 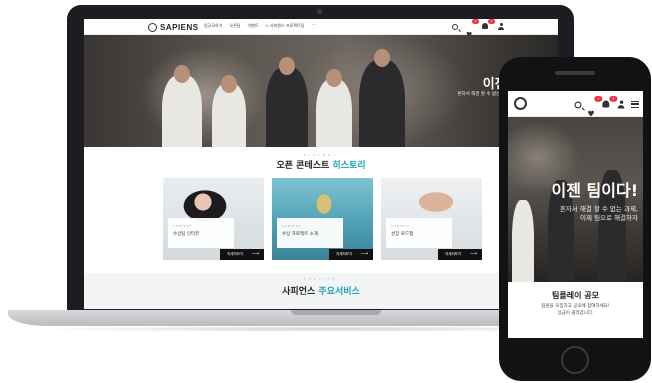 What do you see at coordinates (575, 295) in the screenshot?
I see `team-contest-title: 팀플레이 공모` at bounding box center [575, 295].